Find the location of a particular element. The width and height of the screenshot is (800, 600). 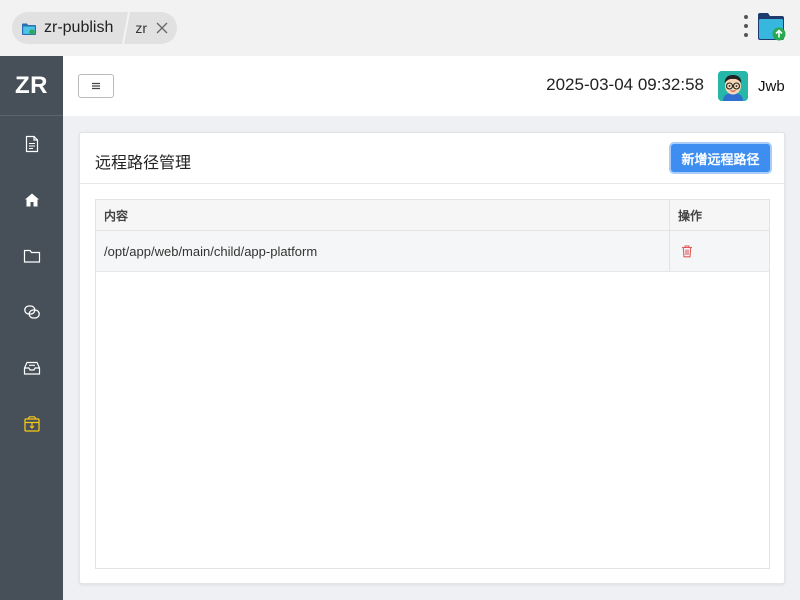

folder-icon is located at coordinates (31, 256).